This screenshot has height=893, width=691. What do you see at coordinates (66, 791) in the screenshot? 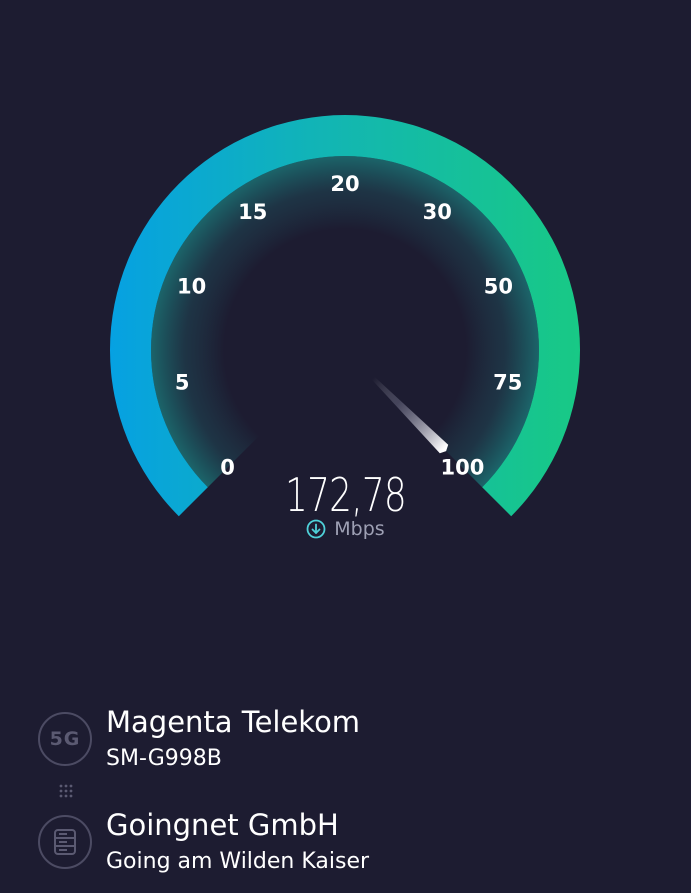
I see `connector-dots-icon` at bounding box center [66, 791].